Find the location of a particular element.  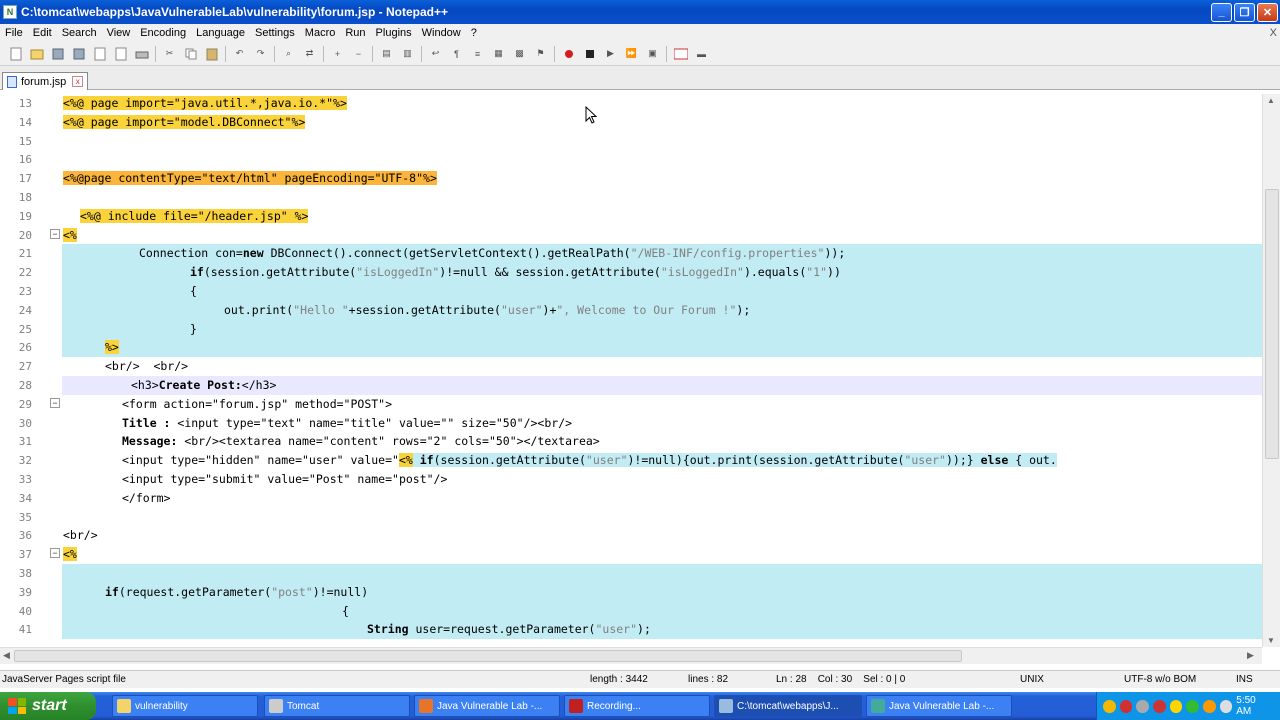

cut-icon: ✂ is located at coordinates (170, 54).